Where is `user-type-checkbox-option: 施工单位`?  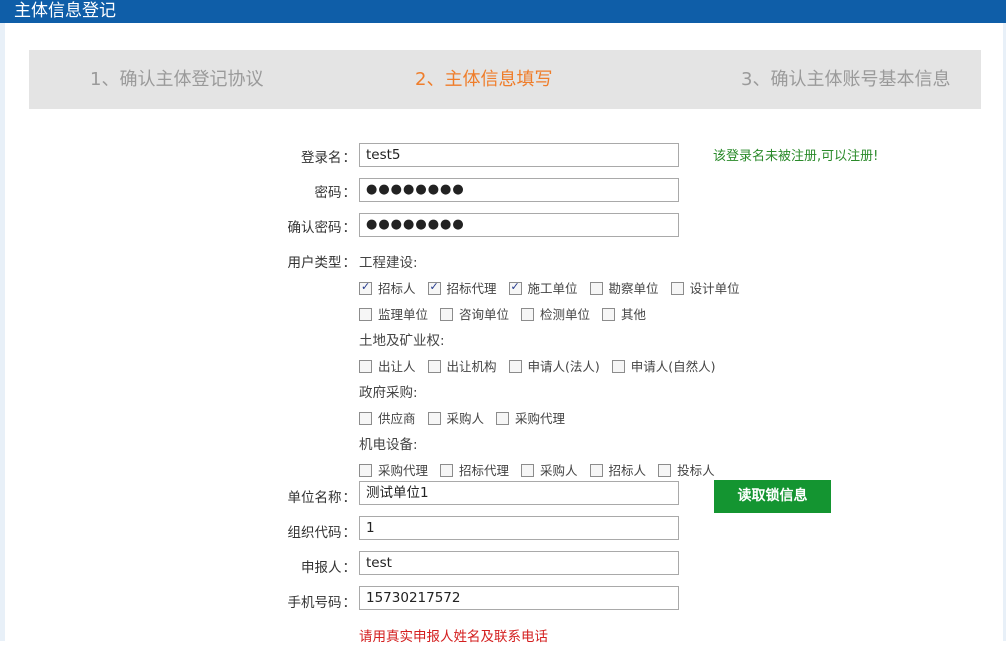 user-type-checkbox-option: 施工单位 is located at coordinates (548, 287).